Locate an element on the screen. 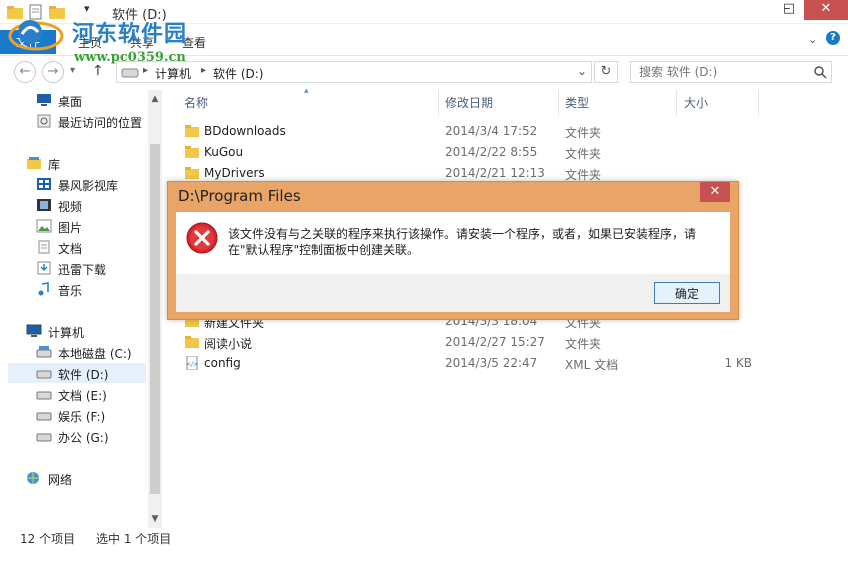 Image resolution: width=848 pixels, height=566 pixels. file-name: 阅读小说 is located at coordinates (228, 344).